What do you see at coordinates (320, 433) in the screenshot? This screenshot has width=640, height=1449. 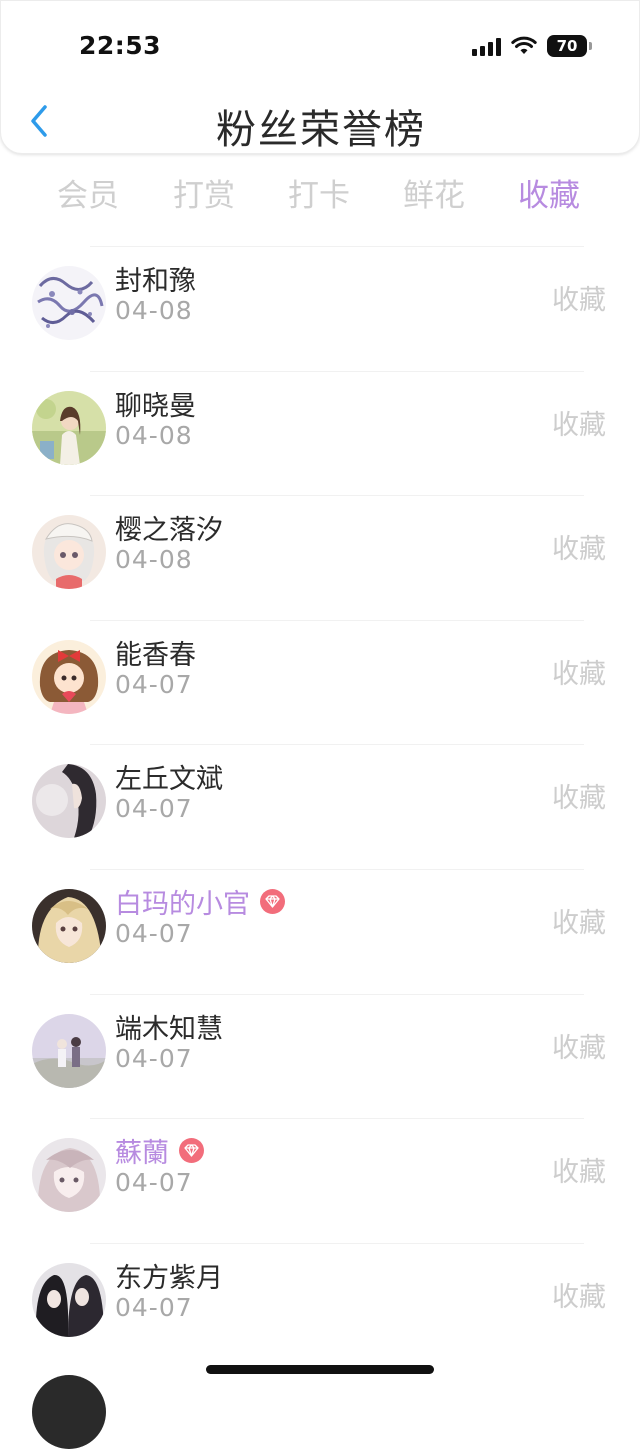 I see `list-item: 聊晓曼 04-08 收藏` at bounding box center [320, 433].